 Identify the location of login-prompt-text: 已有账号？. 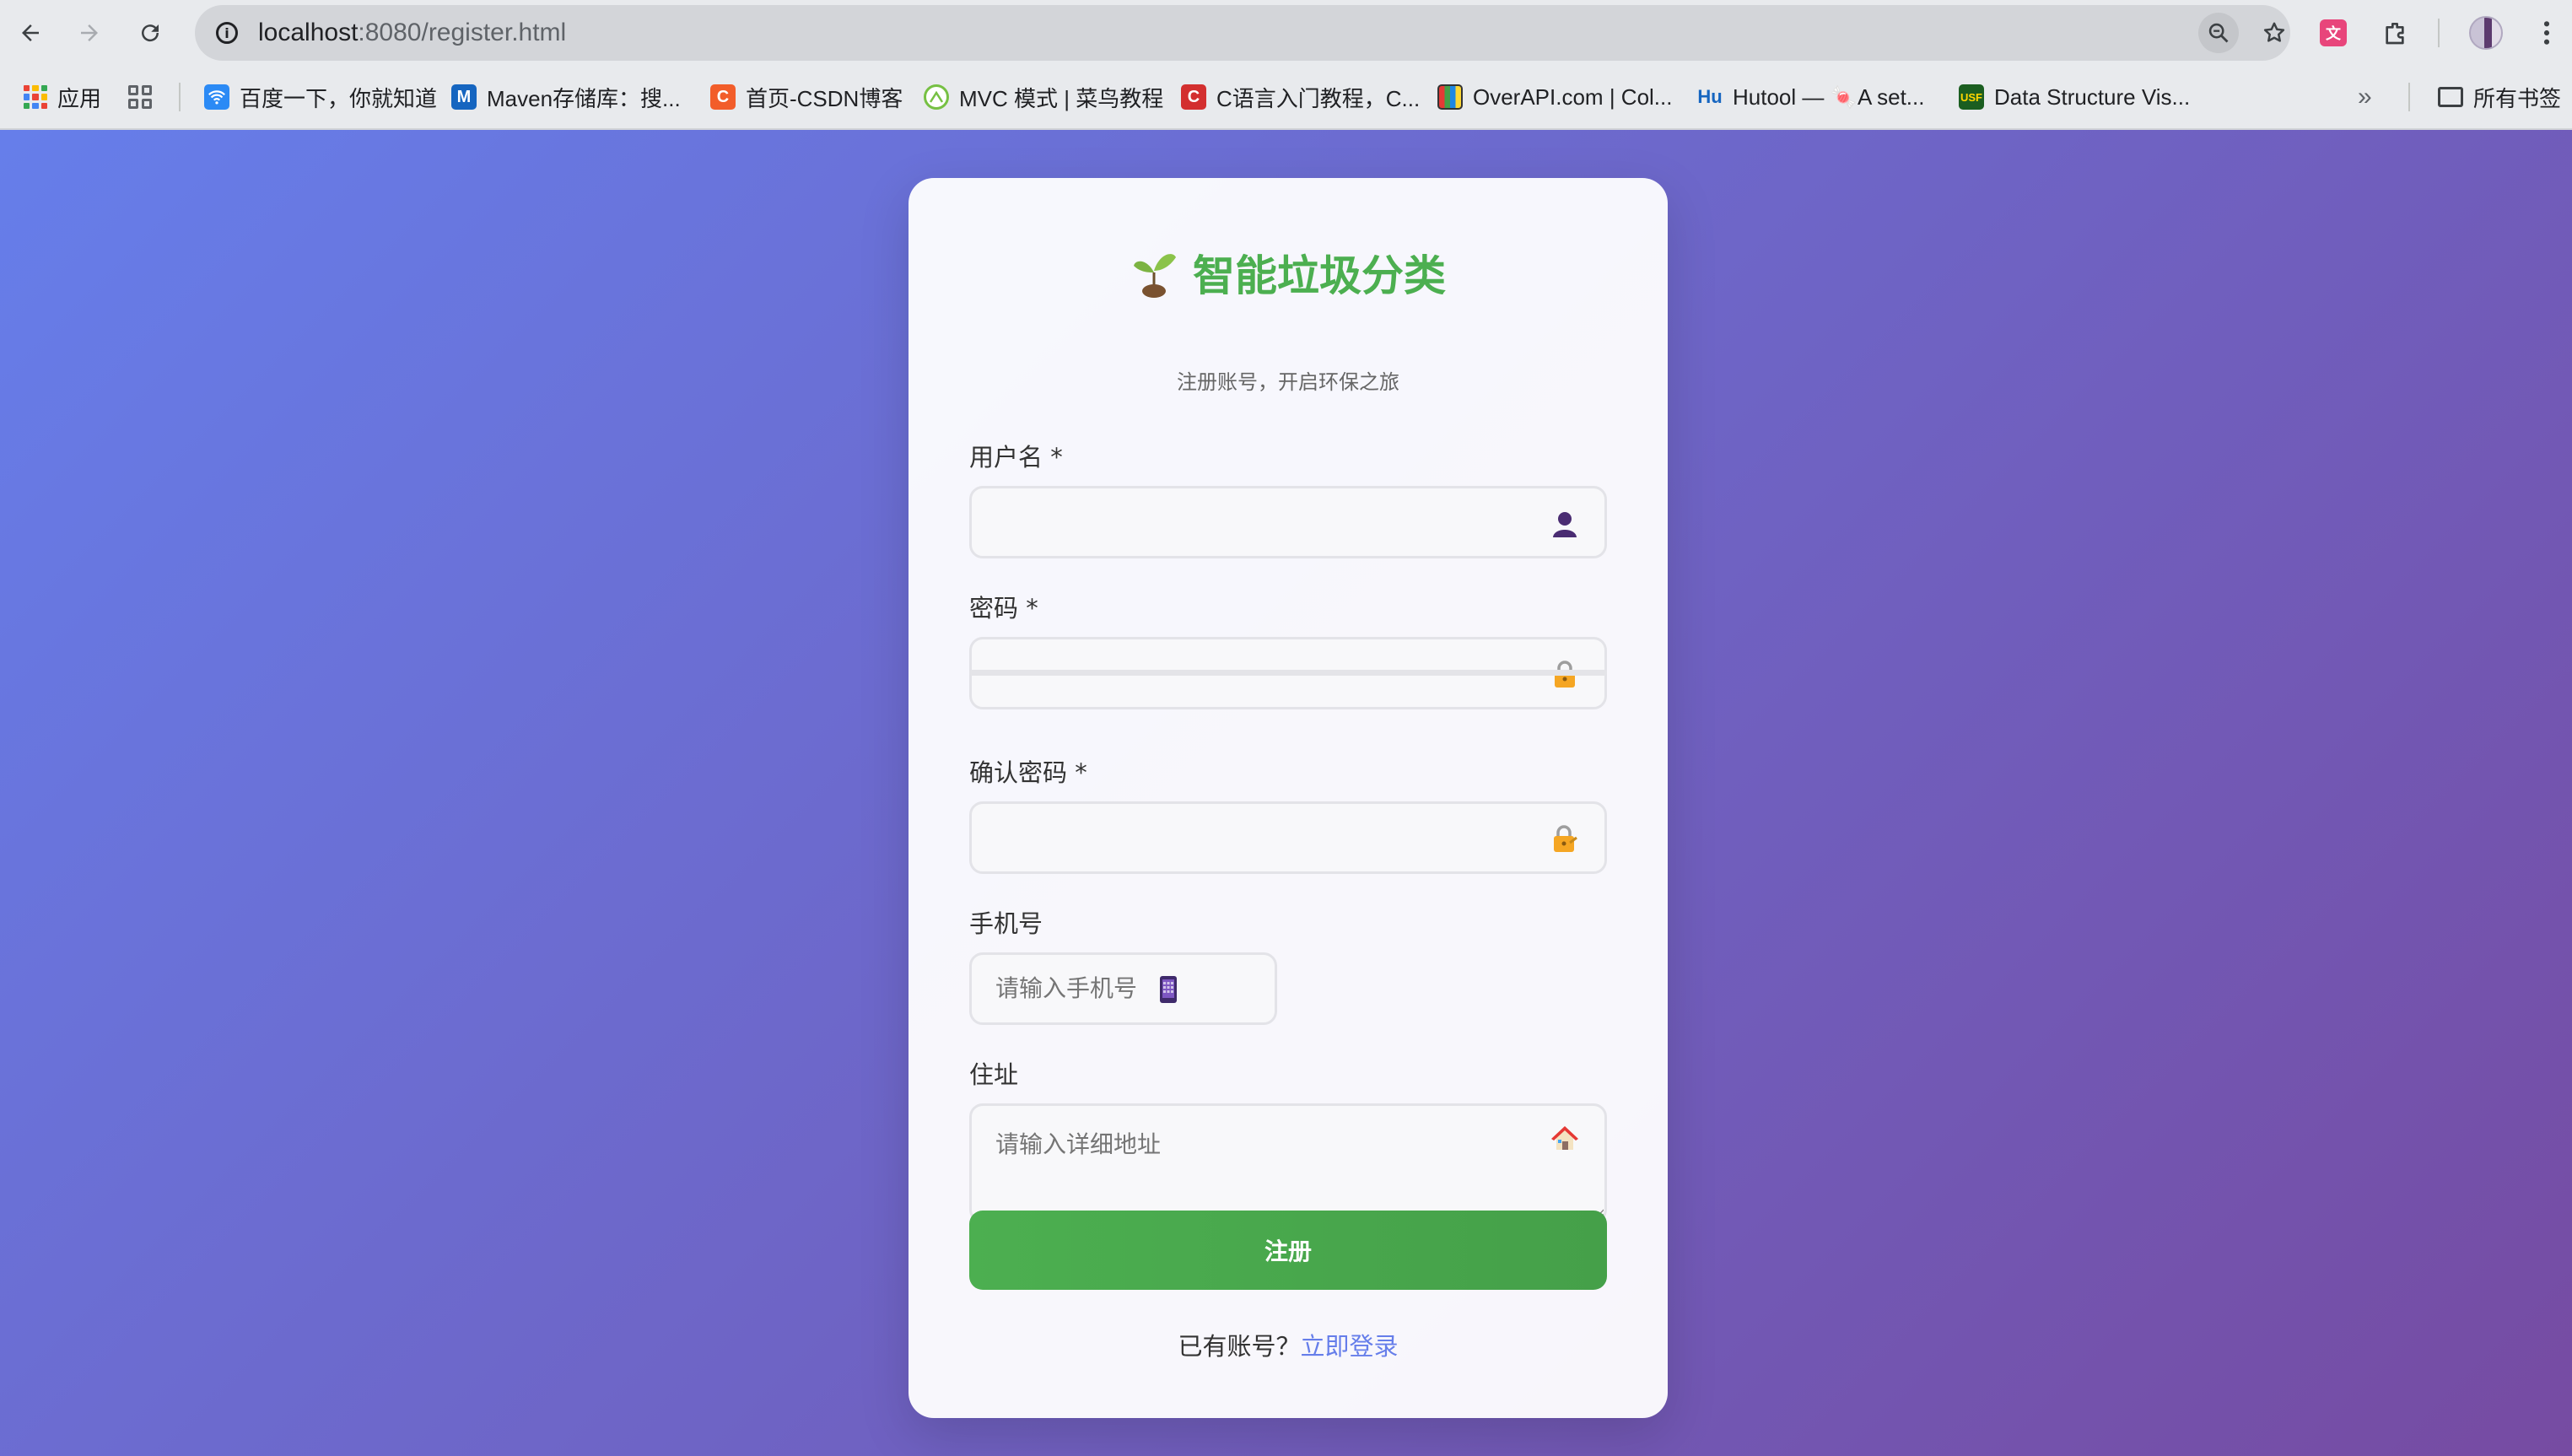
(1239, 1346).